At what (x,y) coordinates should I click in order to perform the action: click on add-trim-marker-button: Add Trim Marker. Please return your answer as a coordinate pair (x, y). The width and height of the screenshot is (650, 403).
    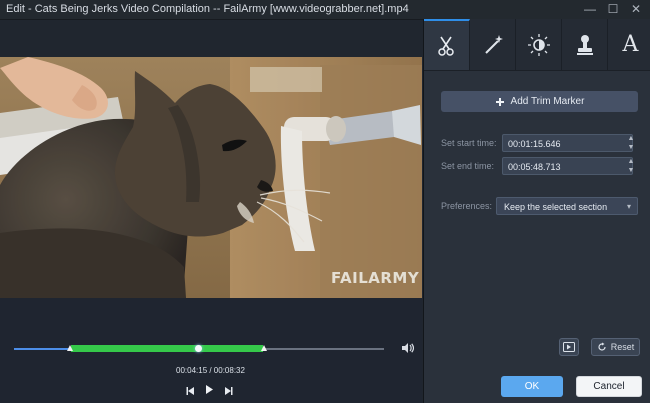
    Looking at the image, I should click on (539, 101).